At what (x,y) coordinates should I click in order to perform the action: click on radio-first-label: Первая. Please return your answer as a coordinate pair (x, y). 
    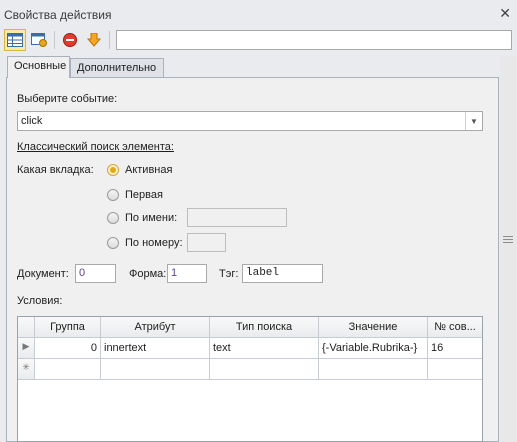
    Looking at the image, I should click on (144, 195).